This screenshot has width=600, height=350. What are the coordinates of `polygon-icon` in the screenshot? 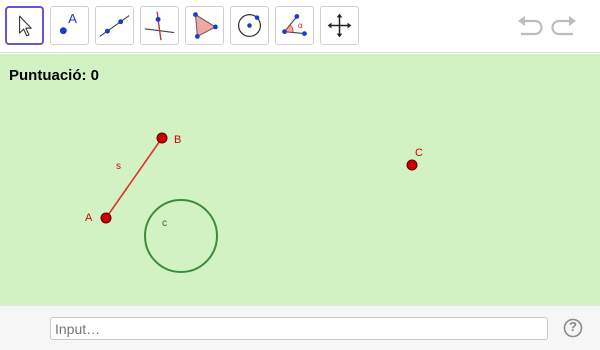 It's located at (205, 25).